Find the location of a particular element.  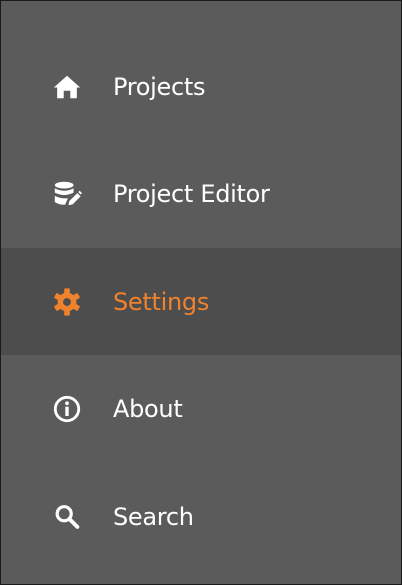

home-icon is located at coordinates (67, 87).